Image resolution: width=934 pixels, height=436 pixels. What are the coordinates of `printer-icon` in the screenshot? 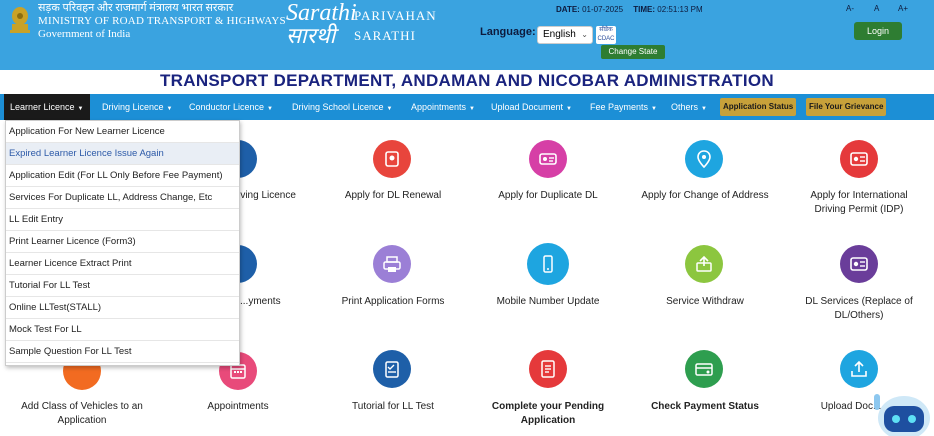 It's located at (392, 264).